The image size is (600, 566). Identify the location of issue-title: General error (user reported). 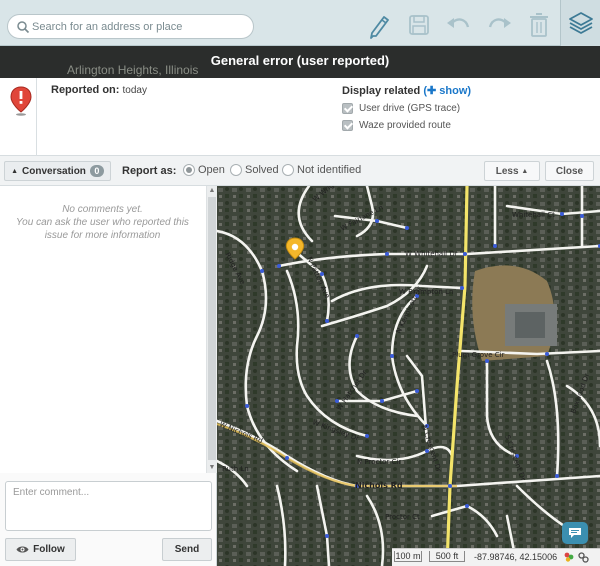
(300, 60).